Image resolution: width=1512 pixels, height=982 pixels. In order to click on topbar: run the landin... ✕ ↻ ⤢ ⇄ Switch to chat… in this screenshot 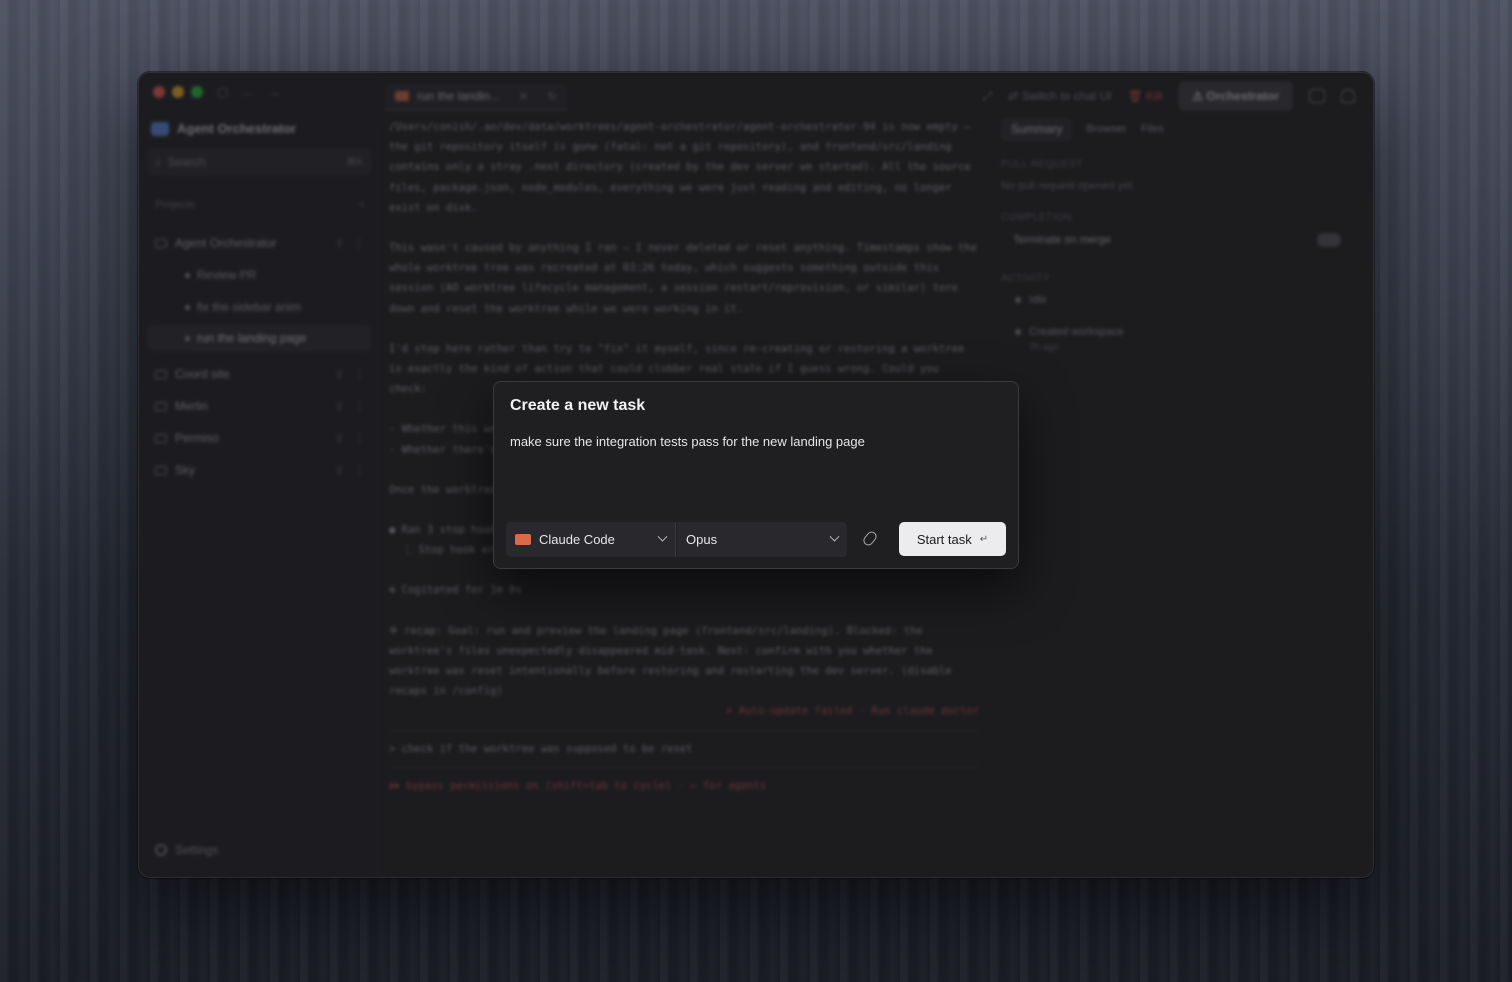, I will do `click(876, 95)`.